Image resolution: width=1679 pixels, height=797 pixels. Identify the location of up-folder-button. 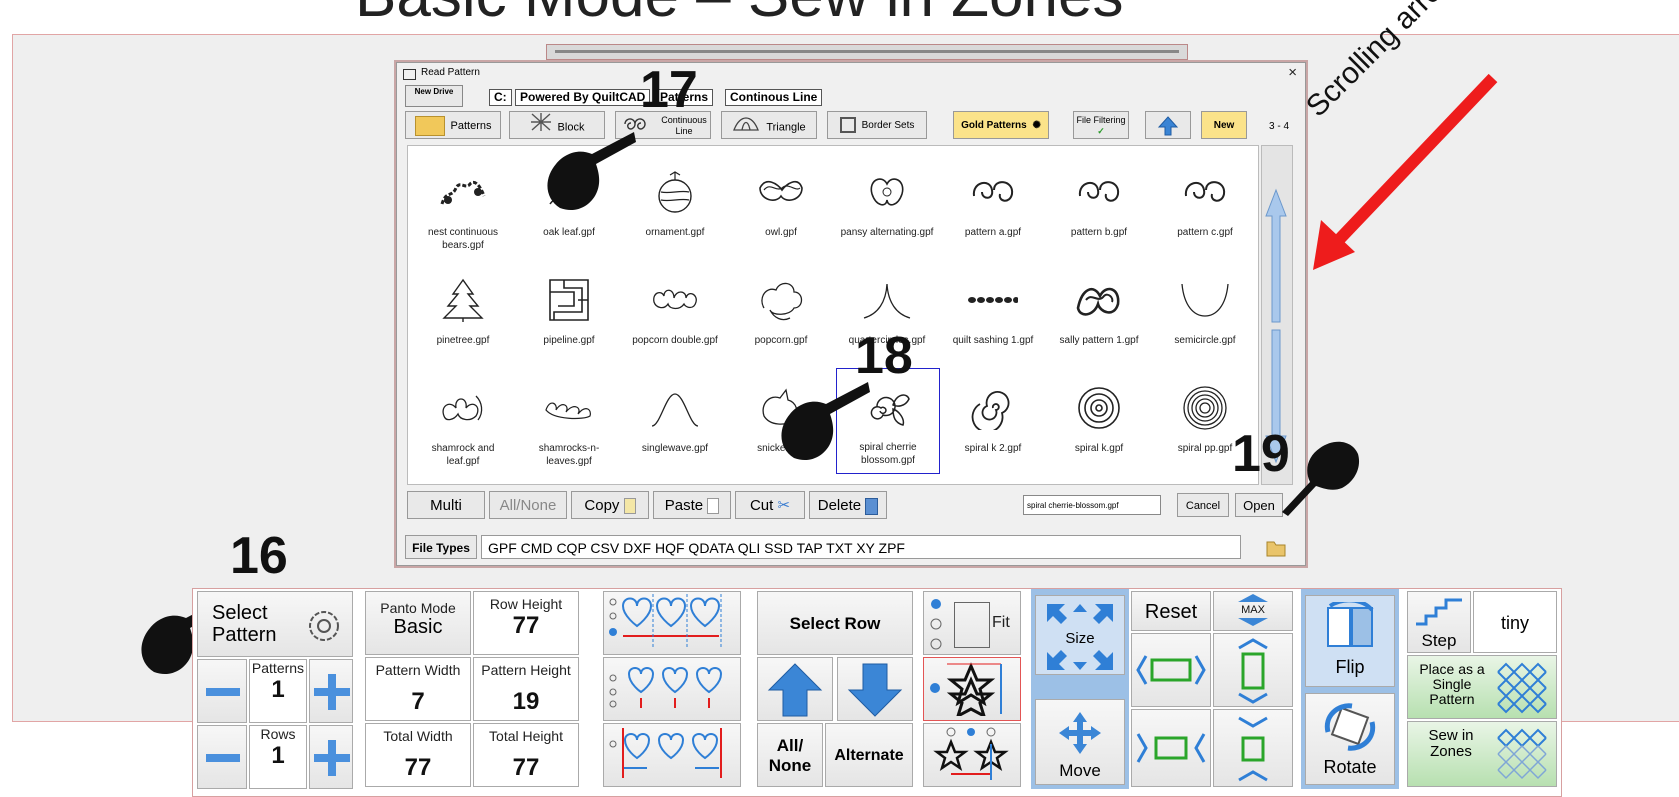
(1168, 125).